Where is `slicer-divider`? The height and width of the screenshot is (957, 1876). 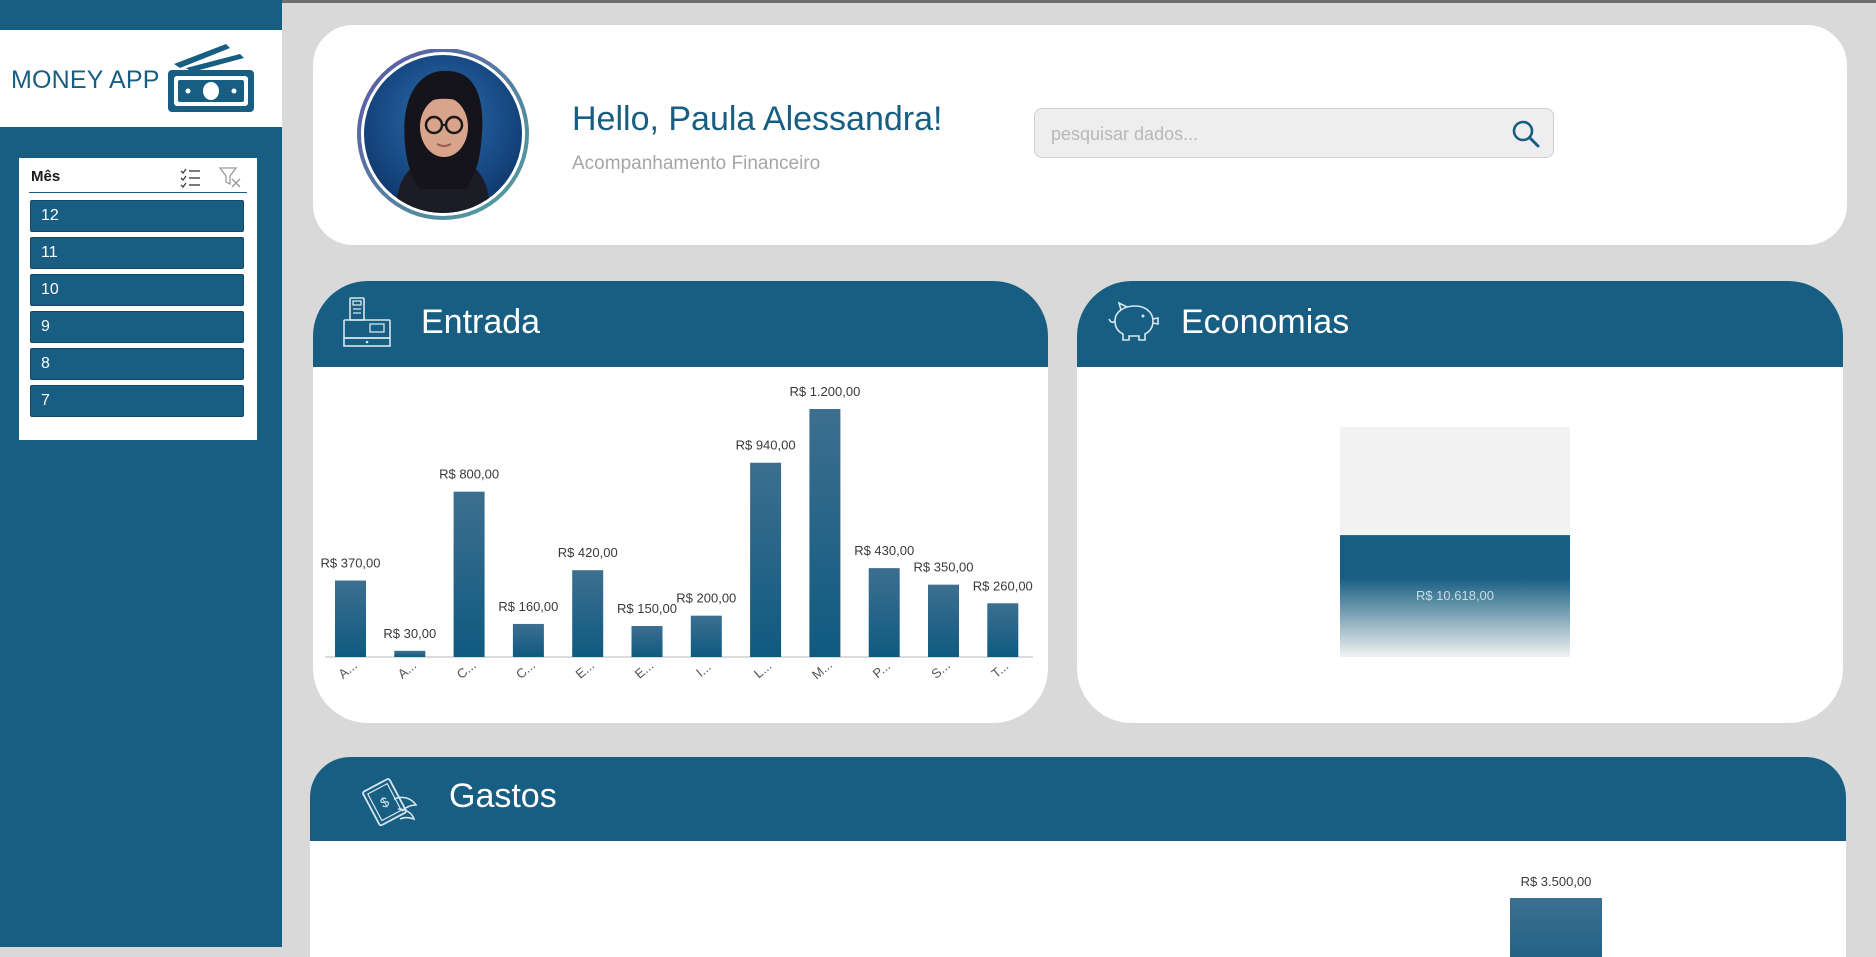
slicer-divider is located at coordinates (138, 192).